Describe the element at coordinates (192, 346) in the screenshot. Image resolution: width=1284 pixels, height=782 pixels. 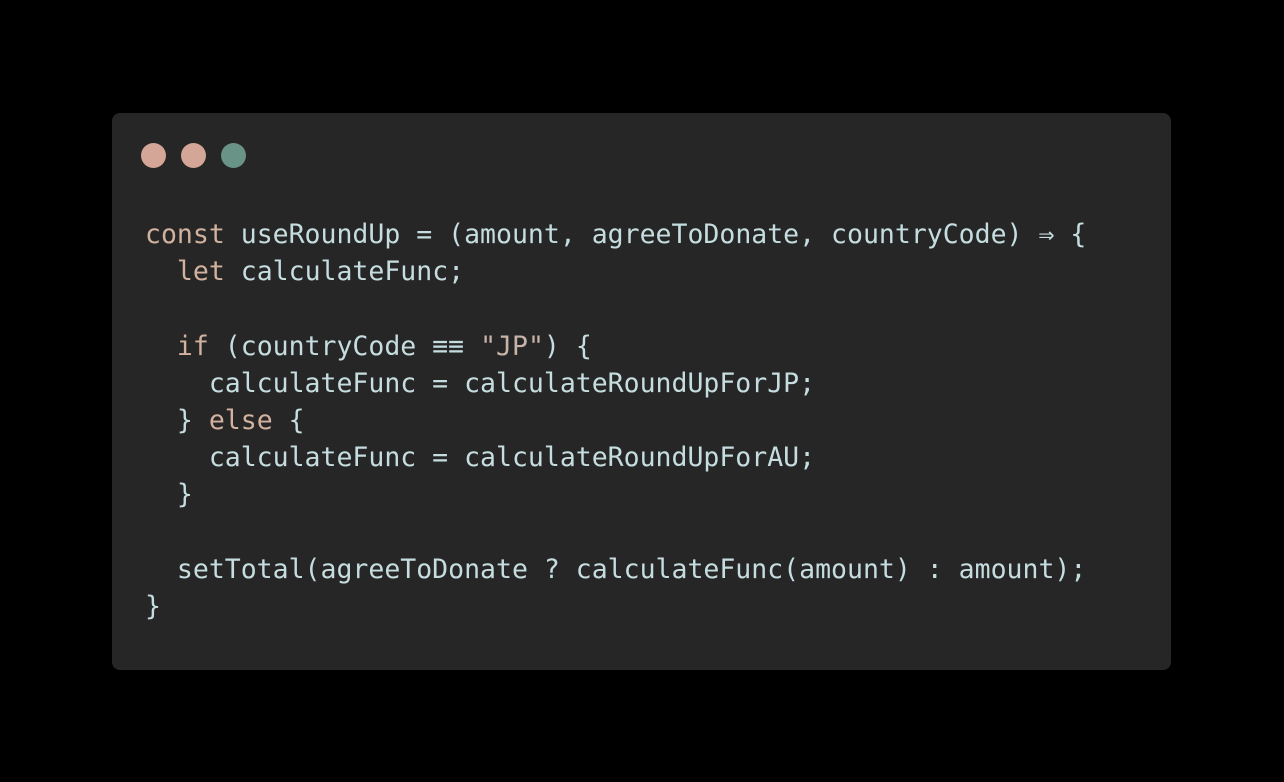
I see `code-keyword: if` at that location.